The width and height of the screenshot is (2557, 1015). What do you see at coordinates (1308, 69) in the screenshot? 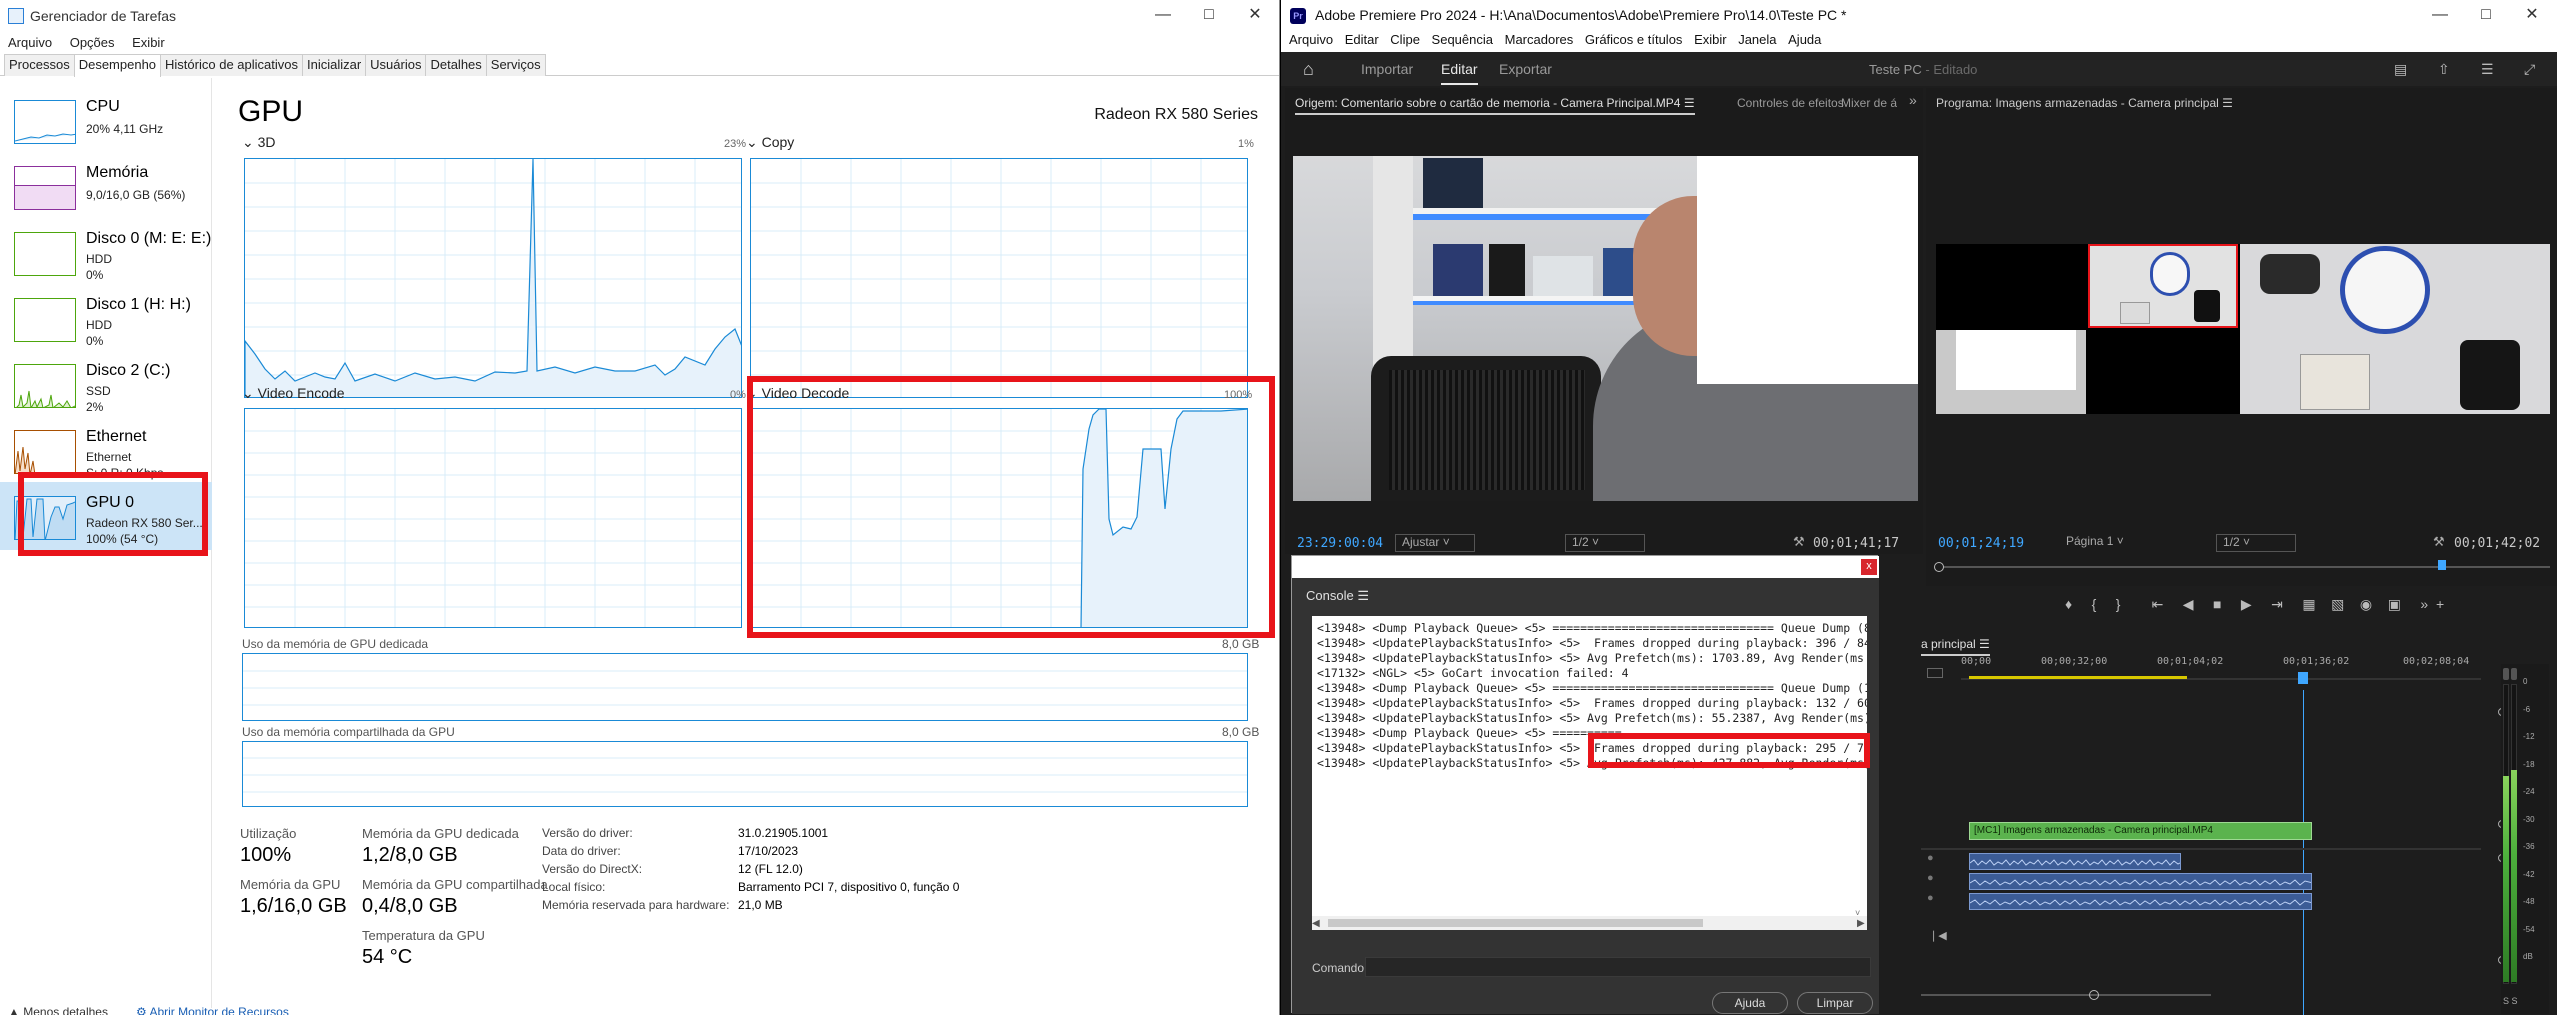
I see `home-icon: ⌂` at bounding box center [1308, 69].